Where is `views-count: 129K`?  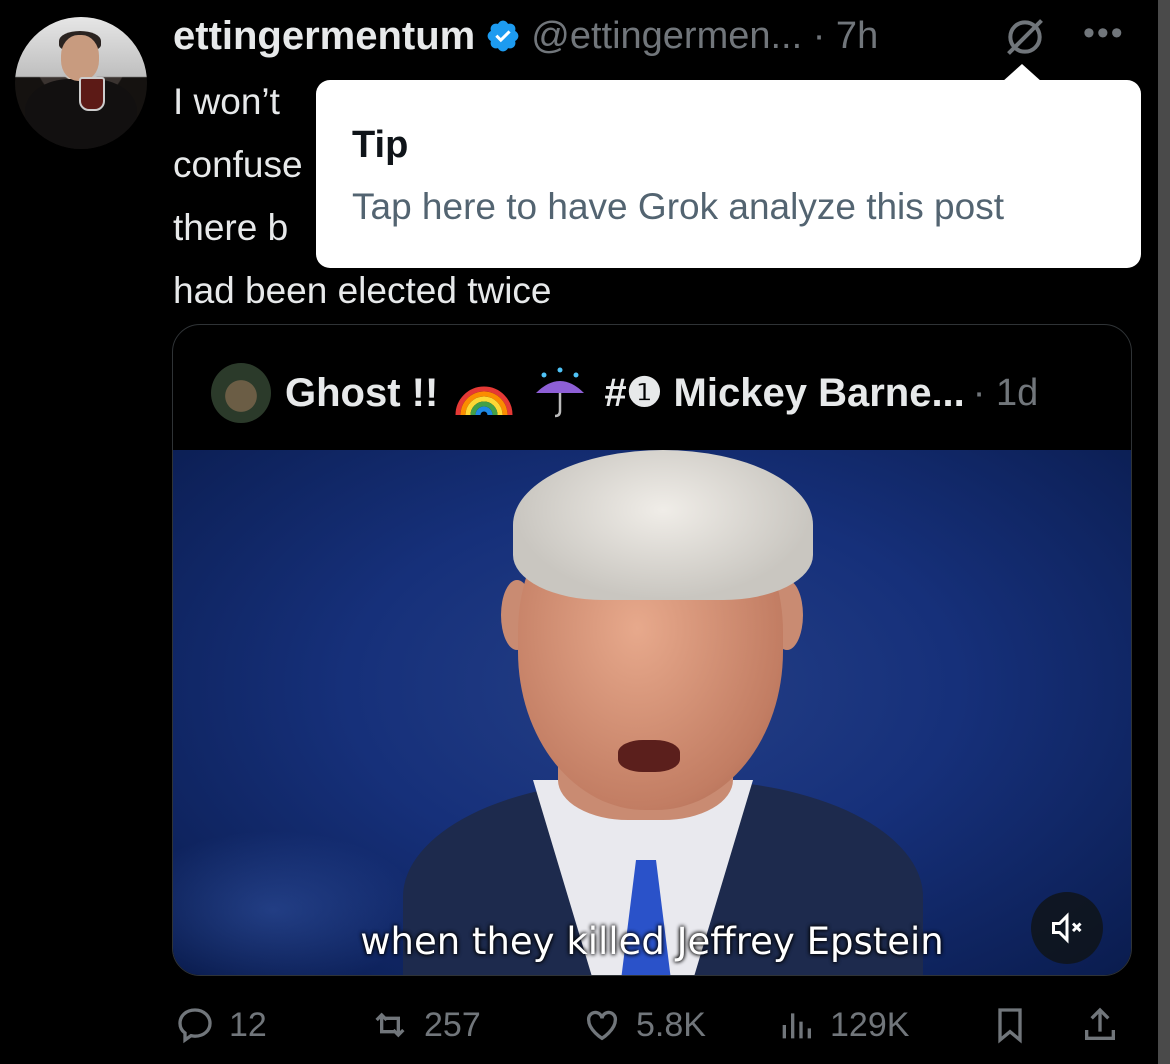
views-count: 129K is located at coordinates (870, 1024).